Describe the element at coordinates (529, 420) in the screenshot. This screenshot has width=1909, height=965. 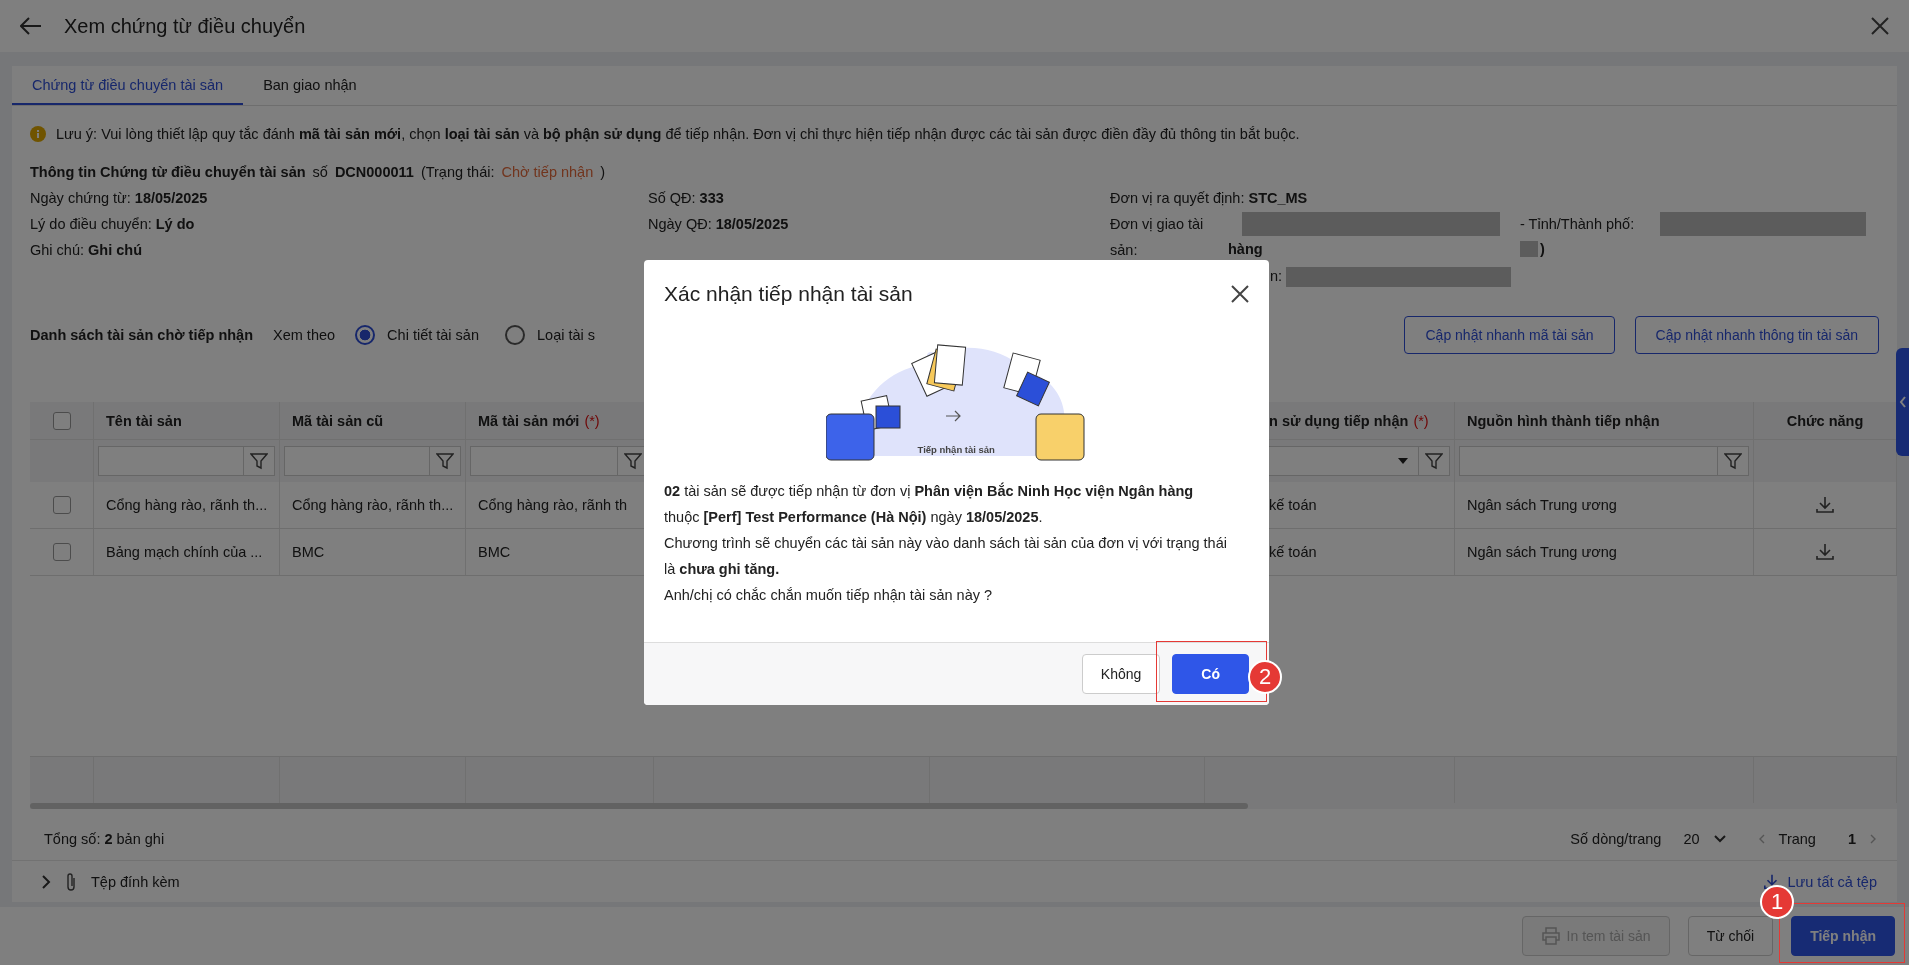
I see `column-header: Mã tài sản mới` at that location.